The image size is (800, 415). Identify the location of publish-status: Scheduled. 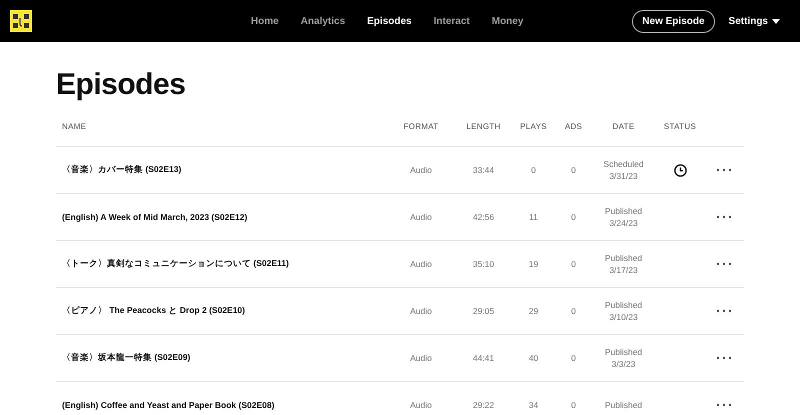
(623, 164).